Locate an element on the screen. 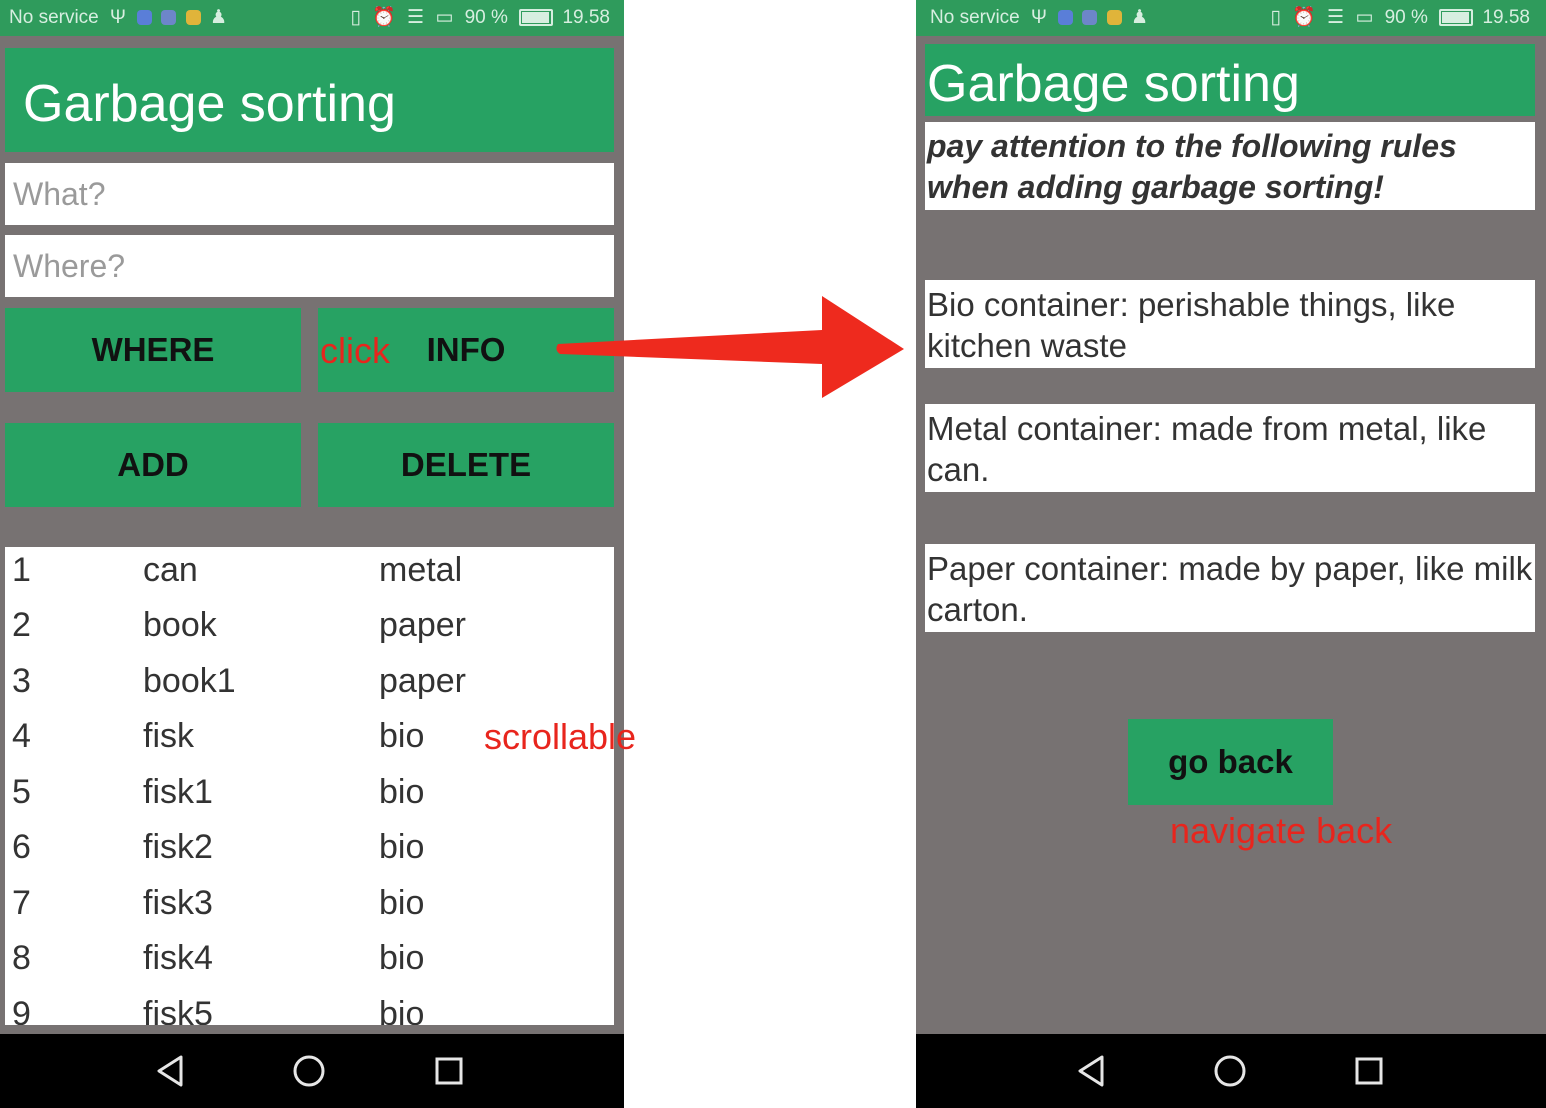 The height and width of the screenshot is (1108, 1546). list-item: 9 fisk5 bio is located at coordinates (309, 1008).